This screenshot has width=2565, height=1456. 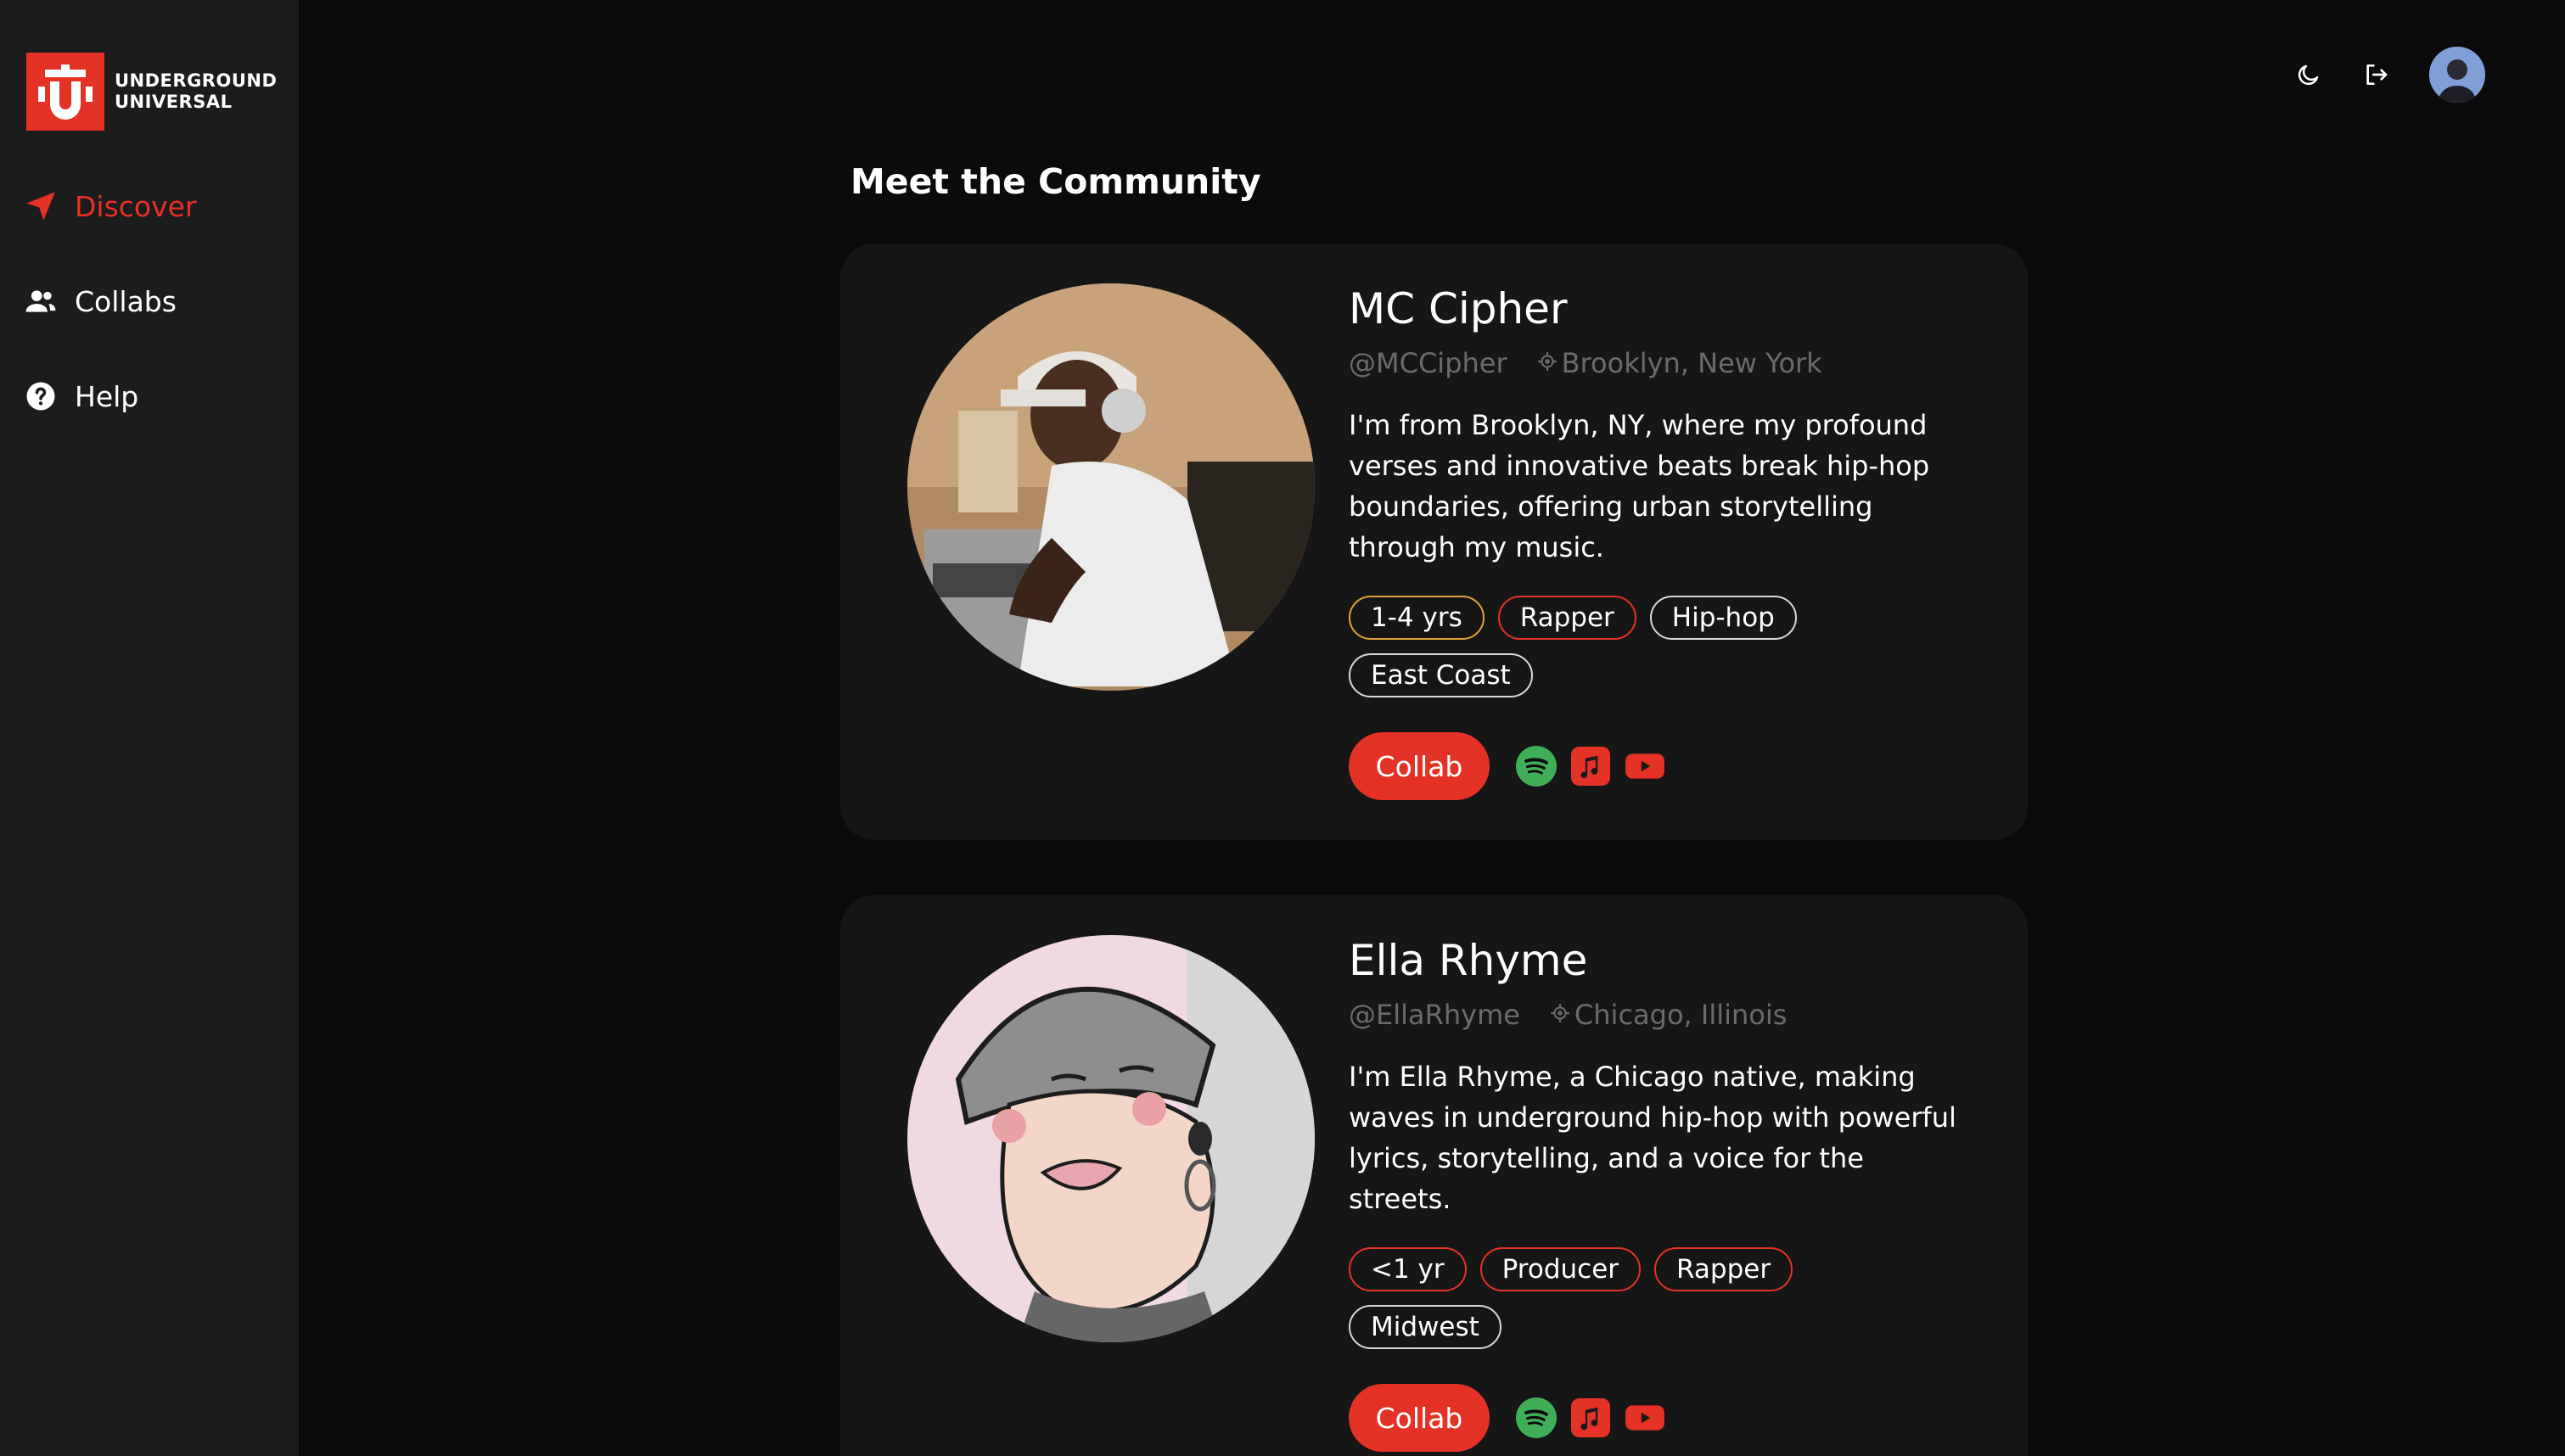 What do you see at coordinates (1434, 1015) in the screenshot?
I see `profile-handle: @EllaRhyme` at bounding box center [1434, 1015].